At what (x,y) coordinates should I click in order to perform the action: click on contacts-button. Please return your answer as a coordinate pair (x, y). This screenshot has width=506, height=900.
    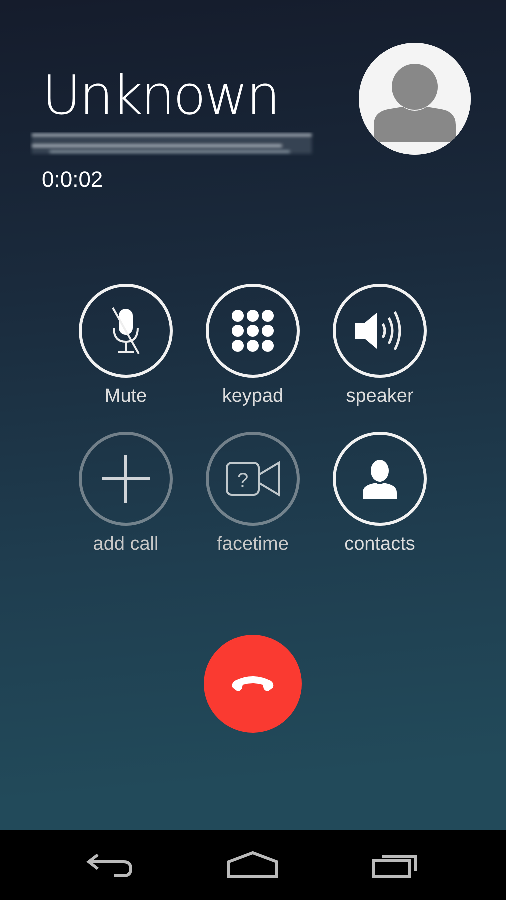
    Looking at the image, I should click on (380, 479).